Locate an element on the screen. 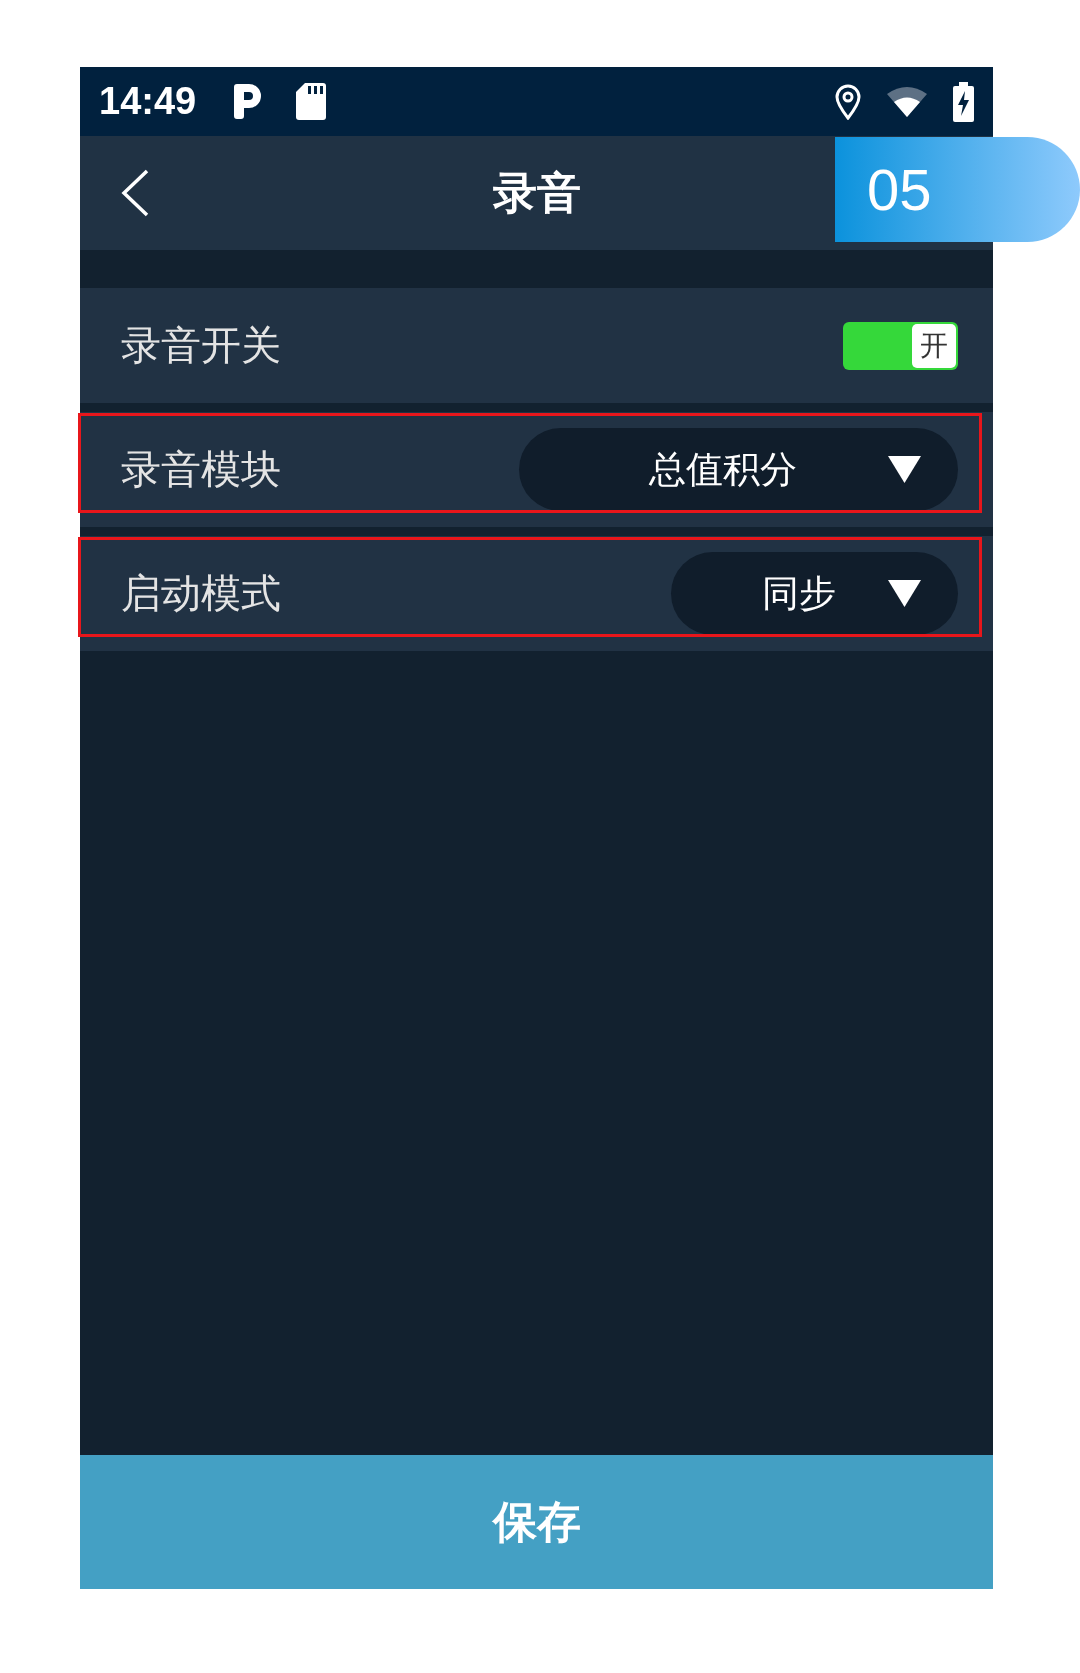 The width and height of the screenshot is (1080, 1673). dropdown-select: 总值积分 is located at coordinates (738, 469).